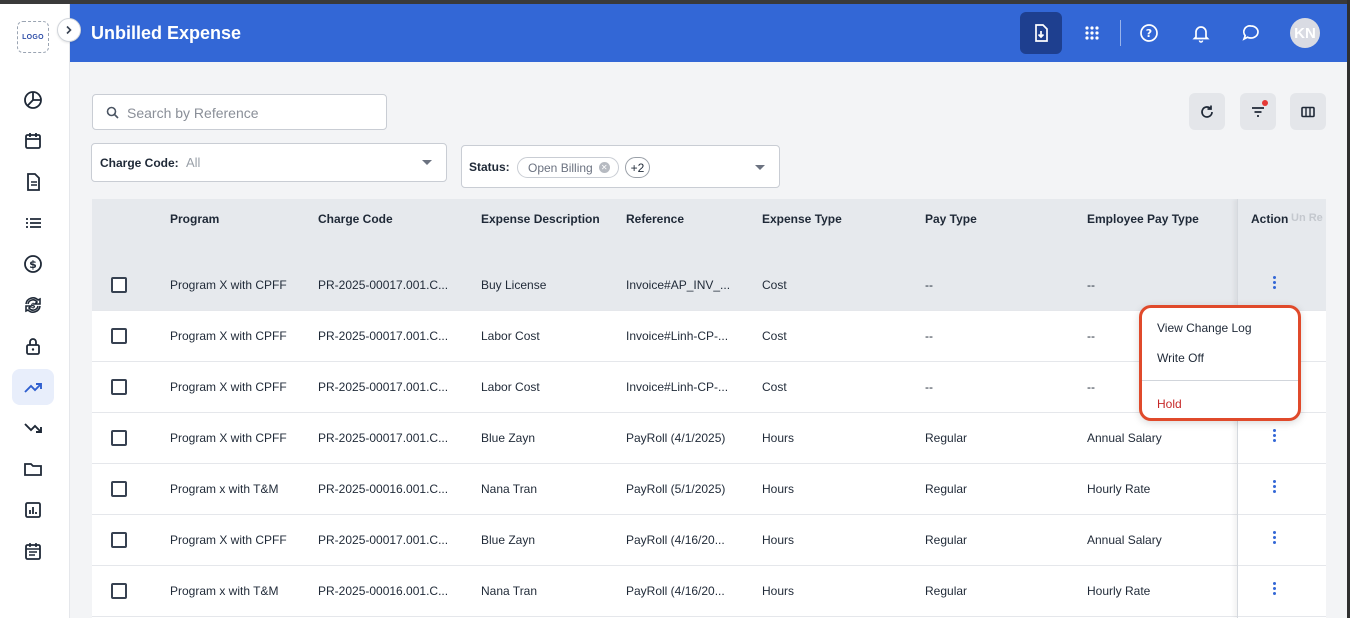 The height and width of the screenshot is (618, 1350). What do you see at coordinates (269, 162) in the screenshot?
I see `charge-code-filter: Charge Code: All` at bounding box center [269, 162].